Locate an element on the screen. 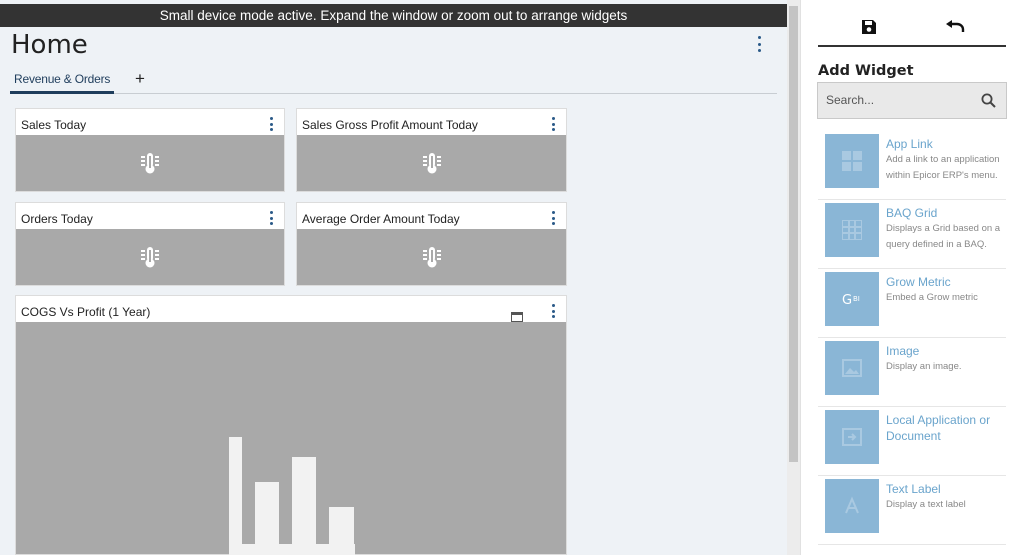 The image size is (1024, 555). widget-type-text-label: Text Label Display a text label is located at coordinates (912, 510).